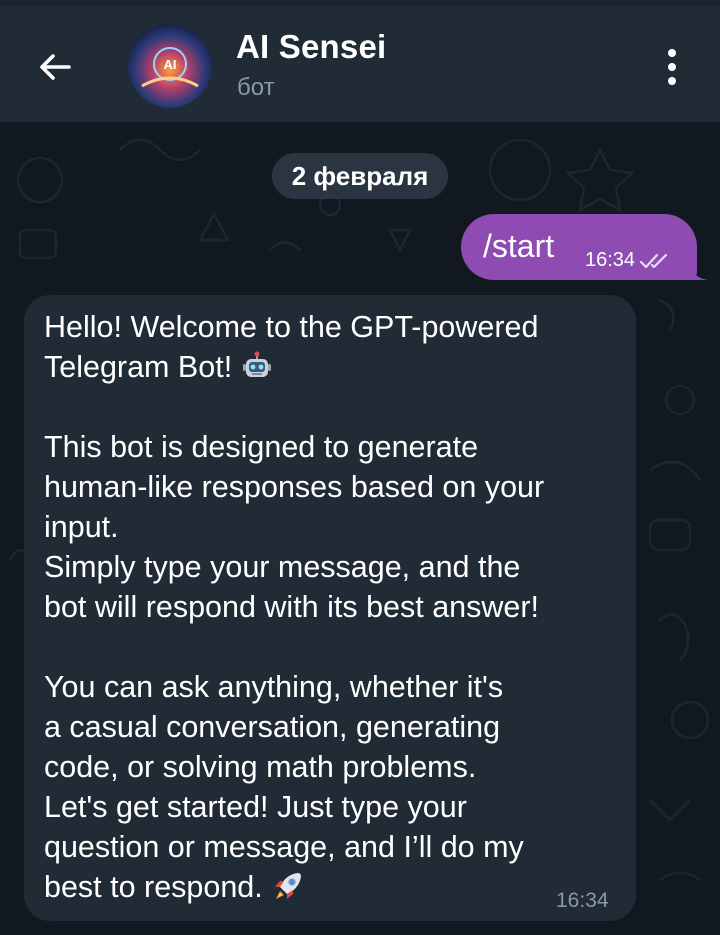 Image resolution: width=720 pixels, height=935 pixels. What do you see at coordinates (653, 260) in the screenshot?
I see `double-check-icon` at bounding box center [653, 260].